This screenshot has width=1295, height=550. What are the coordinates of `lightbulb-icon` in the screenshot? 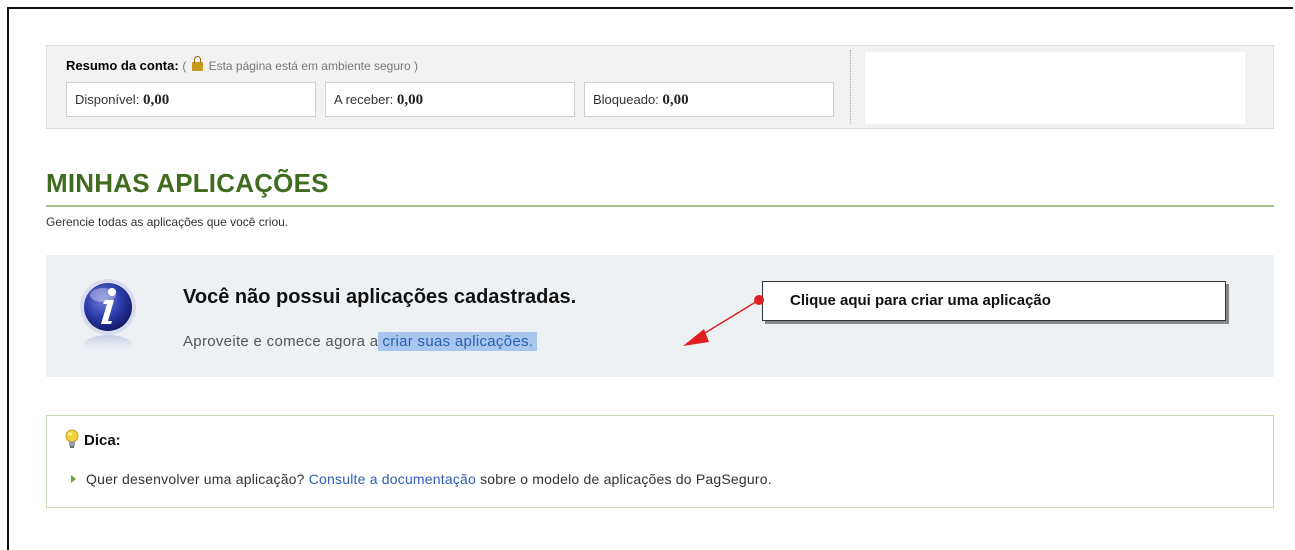 It's located at (72, 438).